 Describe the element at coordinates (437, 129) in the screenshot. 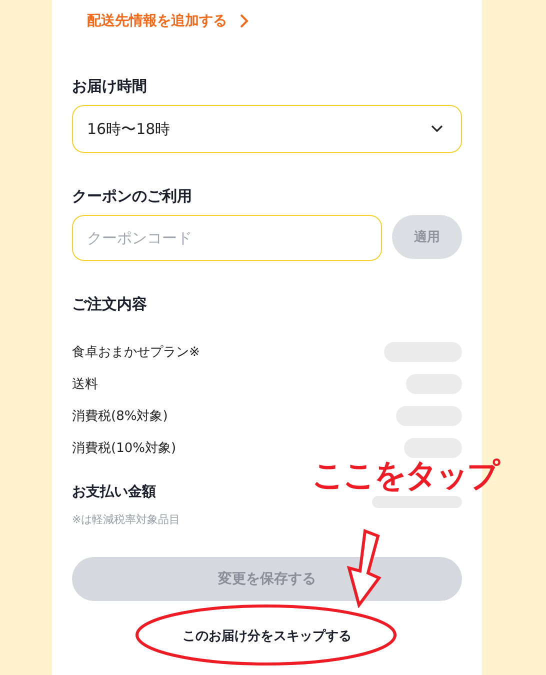

I see `chevron-down-icon` at that location.